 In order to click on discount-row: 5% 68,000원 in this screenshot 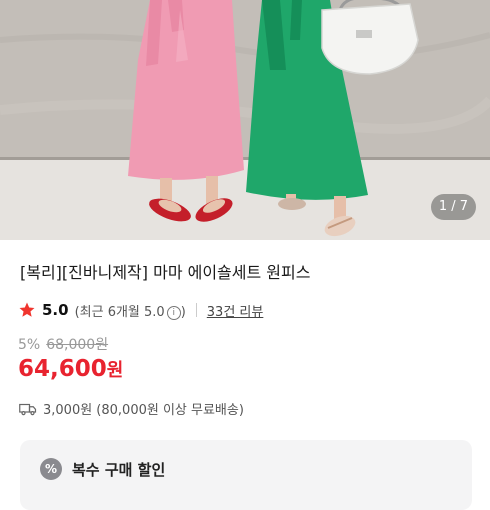, I will do `click(63, 344)`.